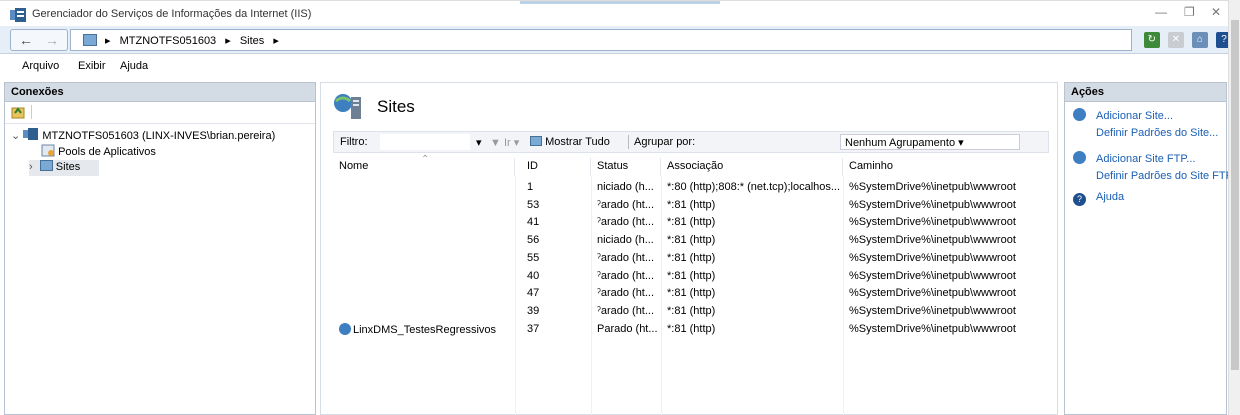 Image resolution: width=1240 pixels, height=415 pixels. What do you see at coordinates (1216, 12) in the screenshot?
I see `close-button: ✕` at bounding box center [1216, 12].